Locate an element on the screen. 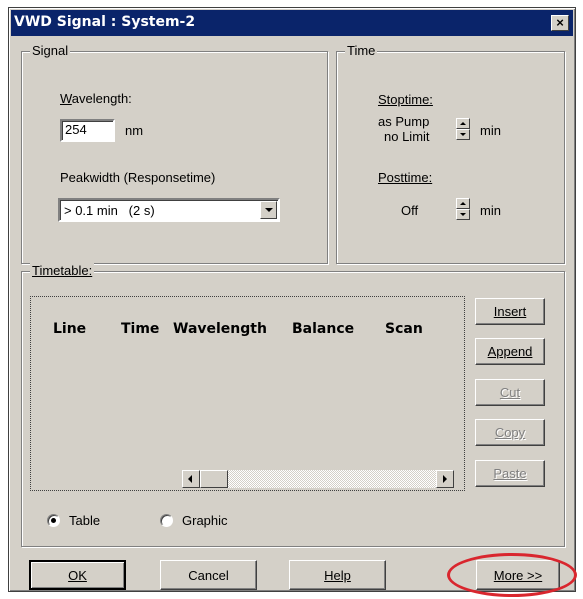 This screenshot has height=599, width=583. help-label: Help is located at coordinates (337, 575).